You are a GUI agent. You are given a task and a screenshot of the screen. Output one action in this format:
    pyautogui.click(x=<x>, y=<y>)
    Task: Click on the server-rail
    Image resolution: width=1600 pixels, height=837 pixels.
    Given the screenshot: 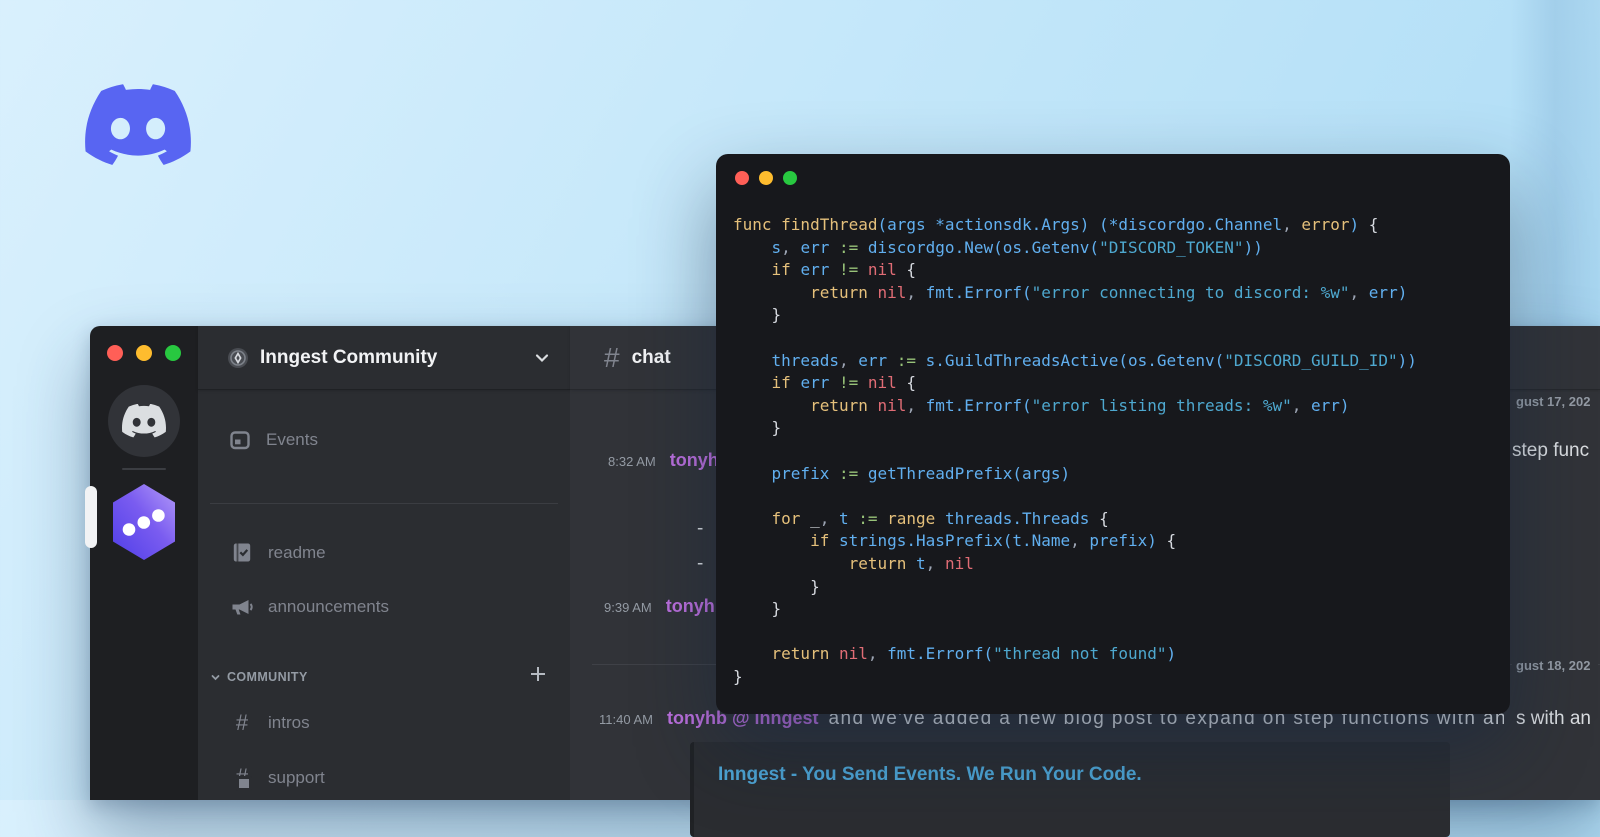 What is the action you would take?
    pyautogui.click(x=141, y=563)
    